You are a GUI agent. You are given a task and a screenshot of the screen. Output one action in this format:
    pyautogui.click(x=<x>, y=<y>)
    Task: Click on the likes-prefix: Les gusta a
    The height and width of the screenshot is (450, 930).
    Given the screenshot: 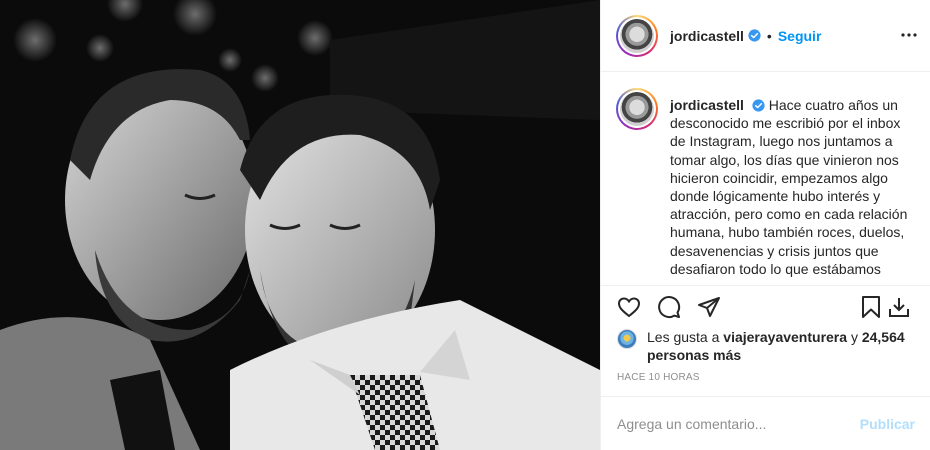 What is the action you would take?
    pyautogui.click(x=683, y=337)
    